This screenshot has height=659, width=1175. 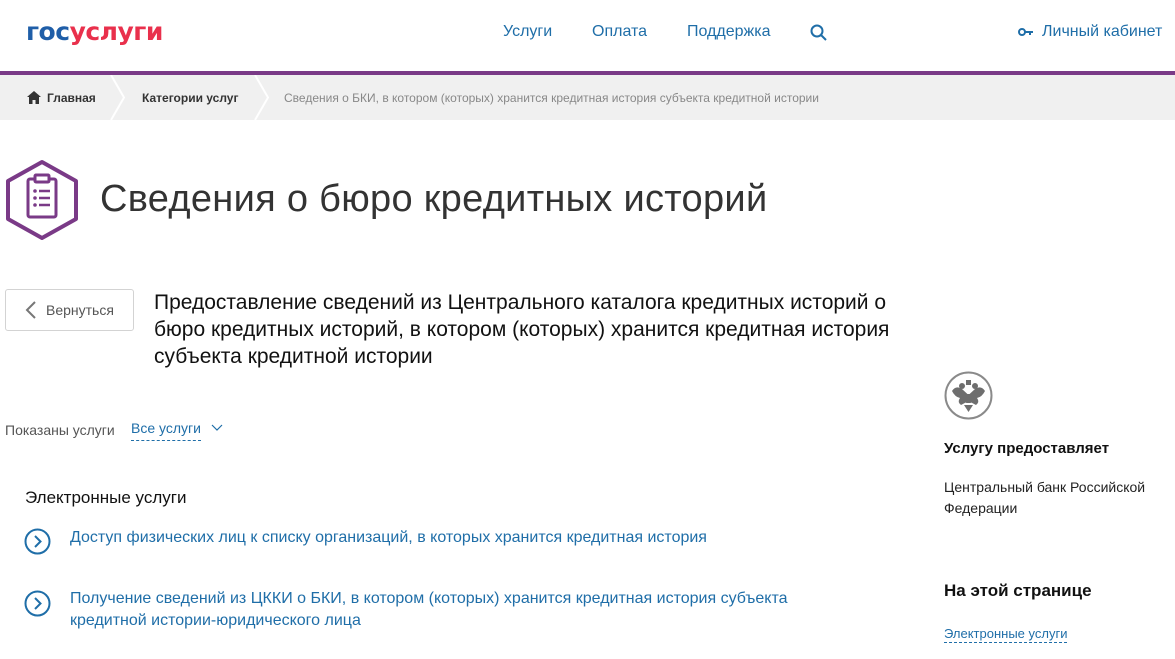 I want to click on page-title: Сведения о бюро кредитных историй, so click(x=434, y=199).